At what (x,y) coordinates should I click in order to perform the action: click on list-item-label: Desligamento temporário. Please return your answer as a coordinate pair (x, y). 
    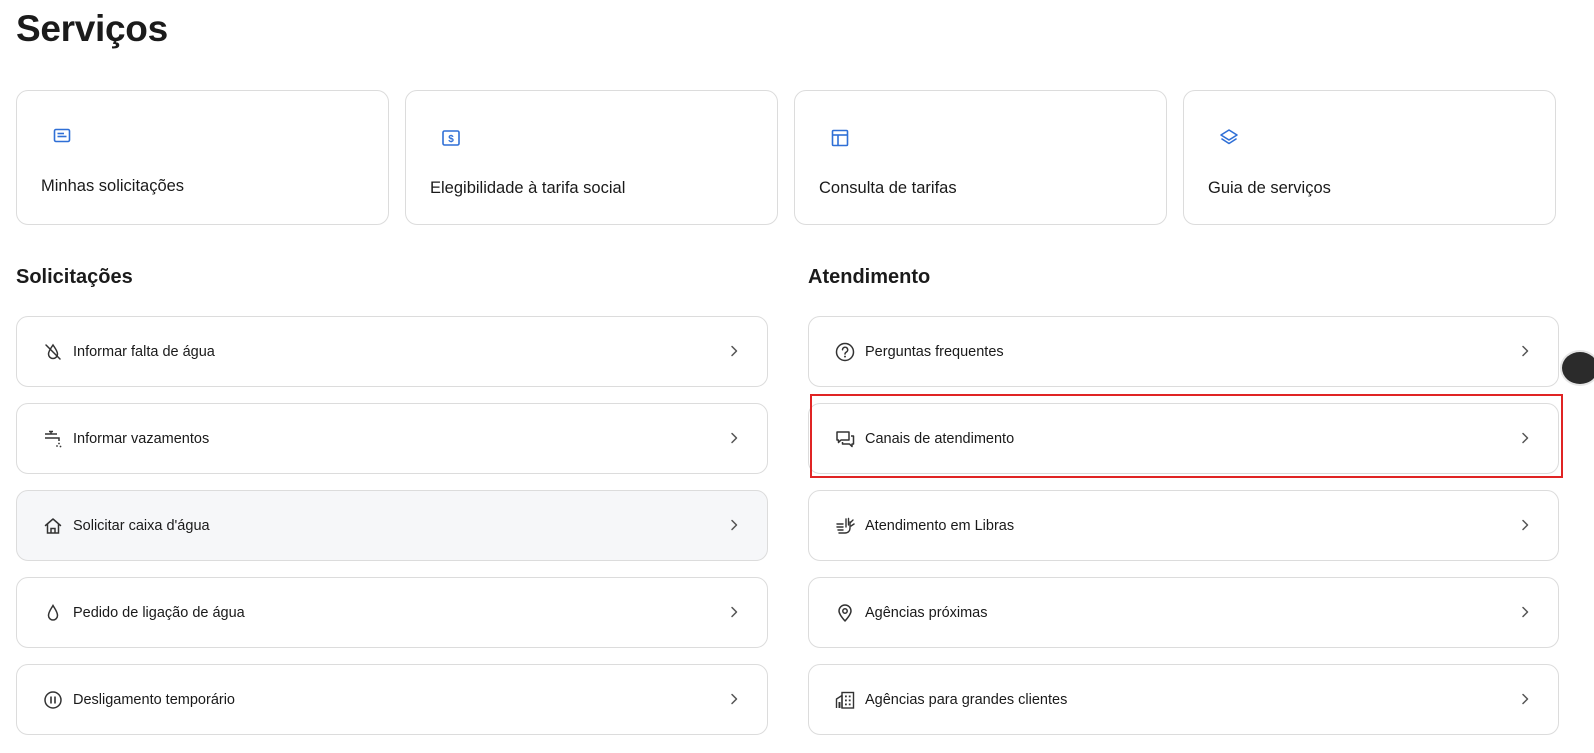
    Looking at the image, I should click on (154, 699).